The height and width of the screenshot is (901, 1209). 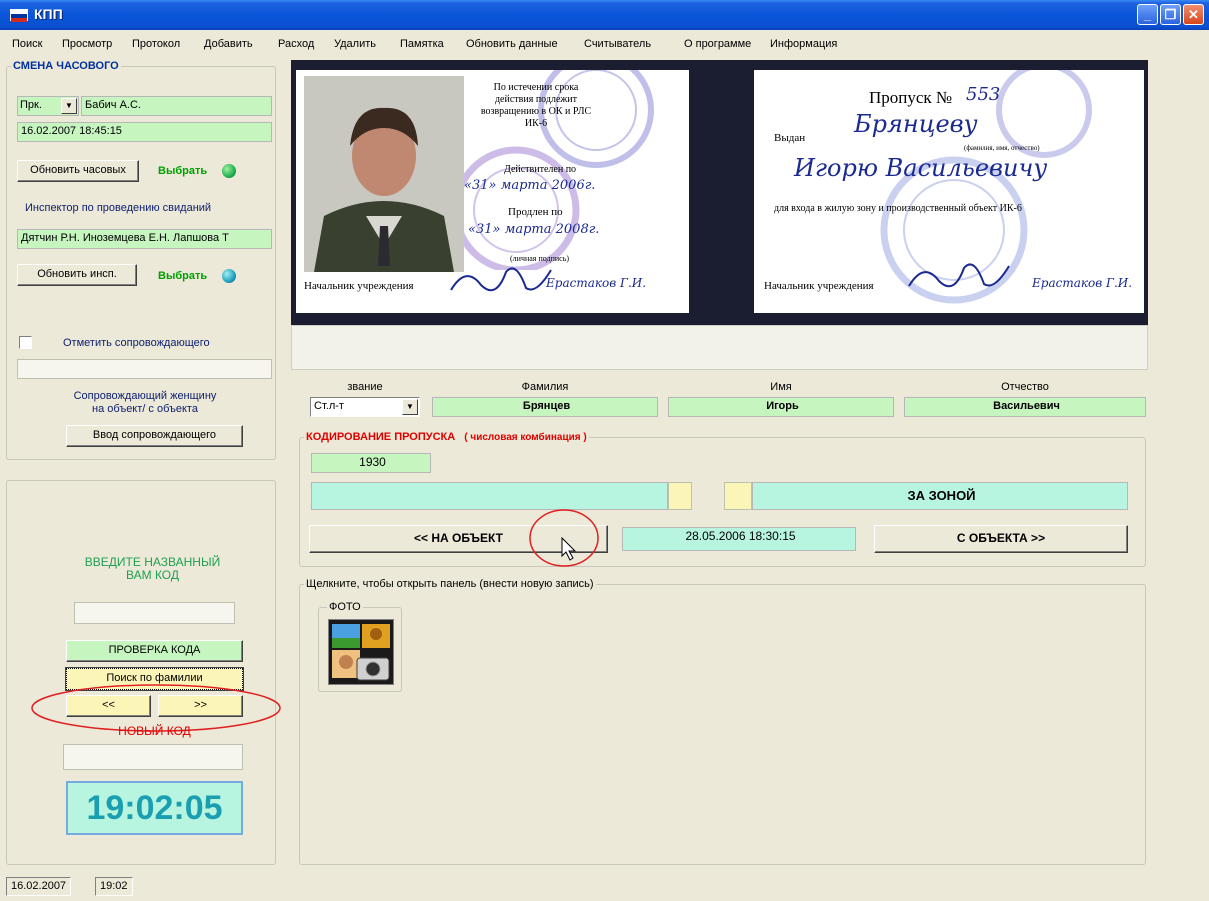 I want to click on person-portrait-icon, so click(x=384, y=174).